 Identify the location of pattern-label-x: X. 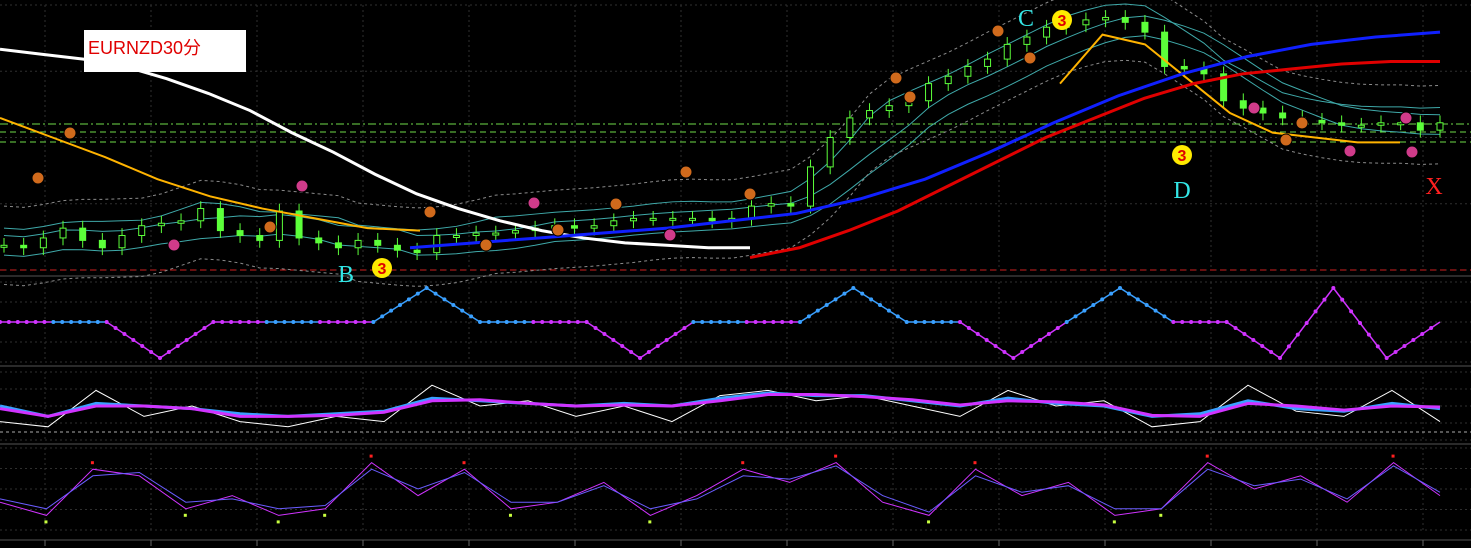
(1433, 187).